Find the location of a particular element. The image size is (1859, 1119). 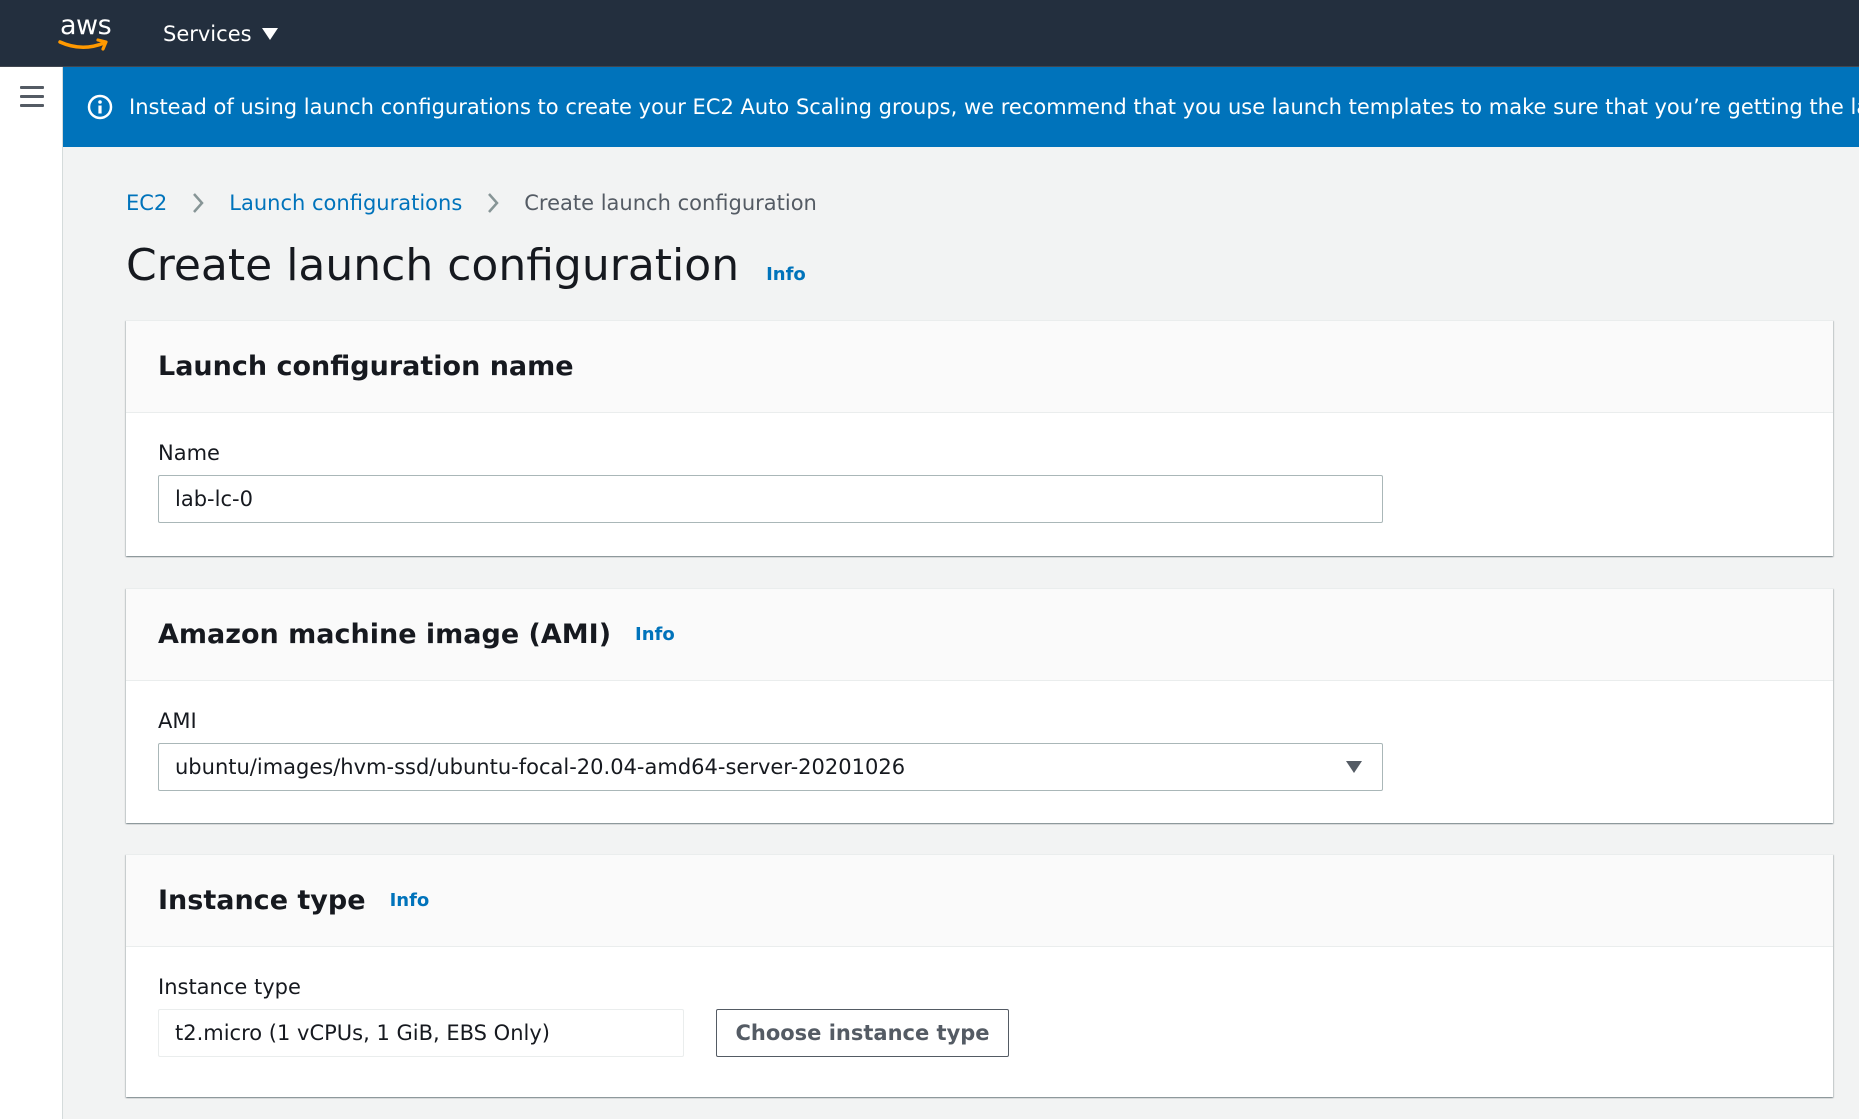

section-header: Amazon machine image (AMI) Info is located at coordinates (979, 635).